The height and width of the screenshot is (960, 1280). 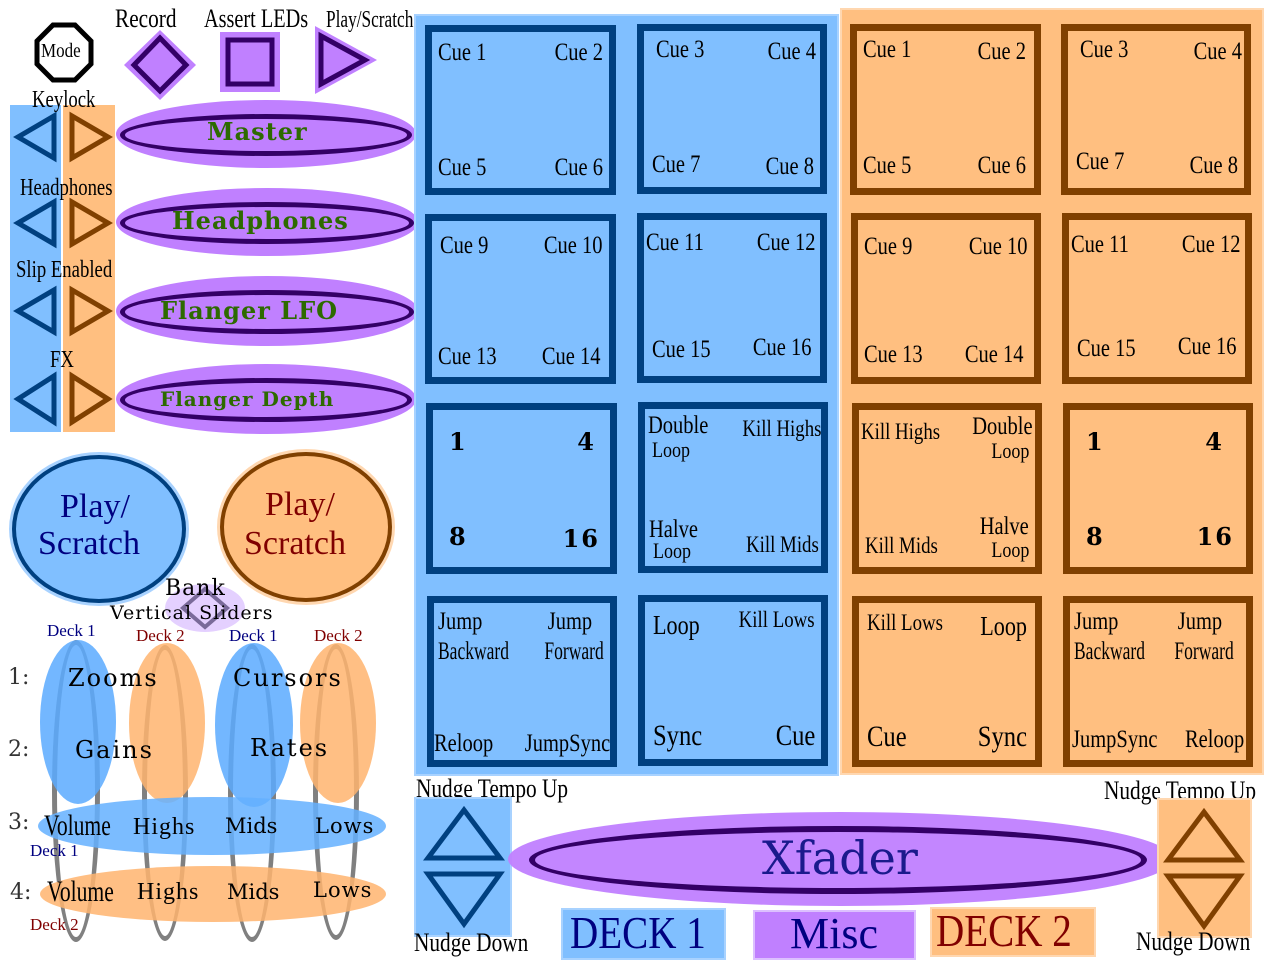 What do you see at coordinates (346, 60) in the screenshot?
I see `play-scratch-button` at bounding box center [346, 60].